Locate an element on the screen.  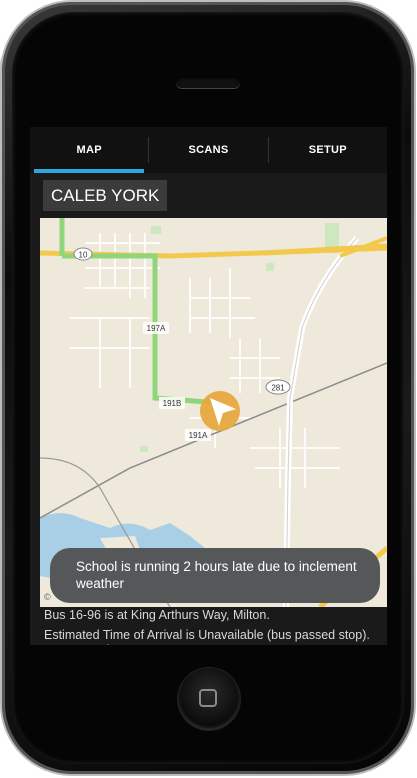
road-label-281: 281 is located at coordinates (278, 387).